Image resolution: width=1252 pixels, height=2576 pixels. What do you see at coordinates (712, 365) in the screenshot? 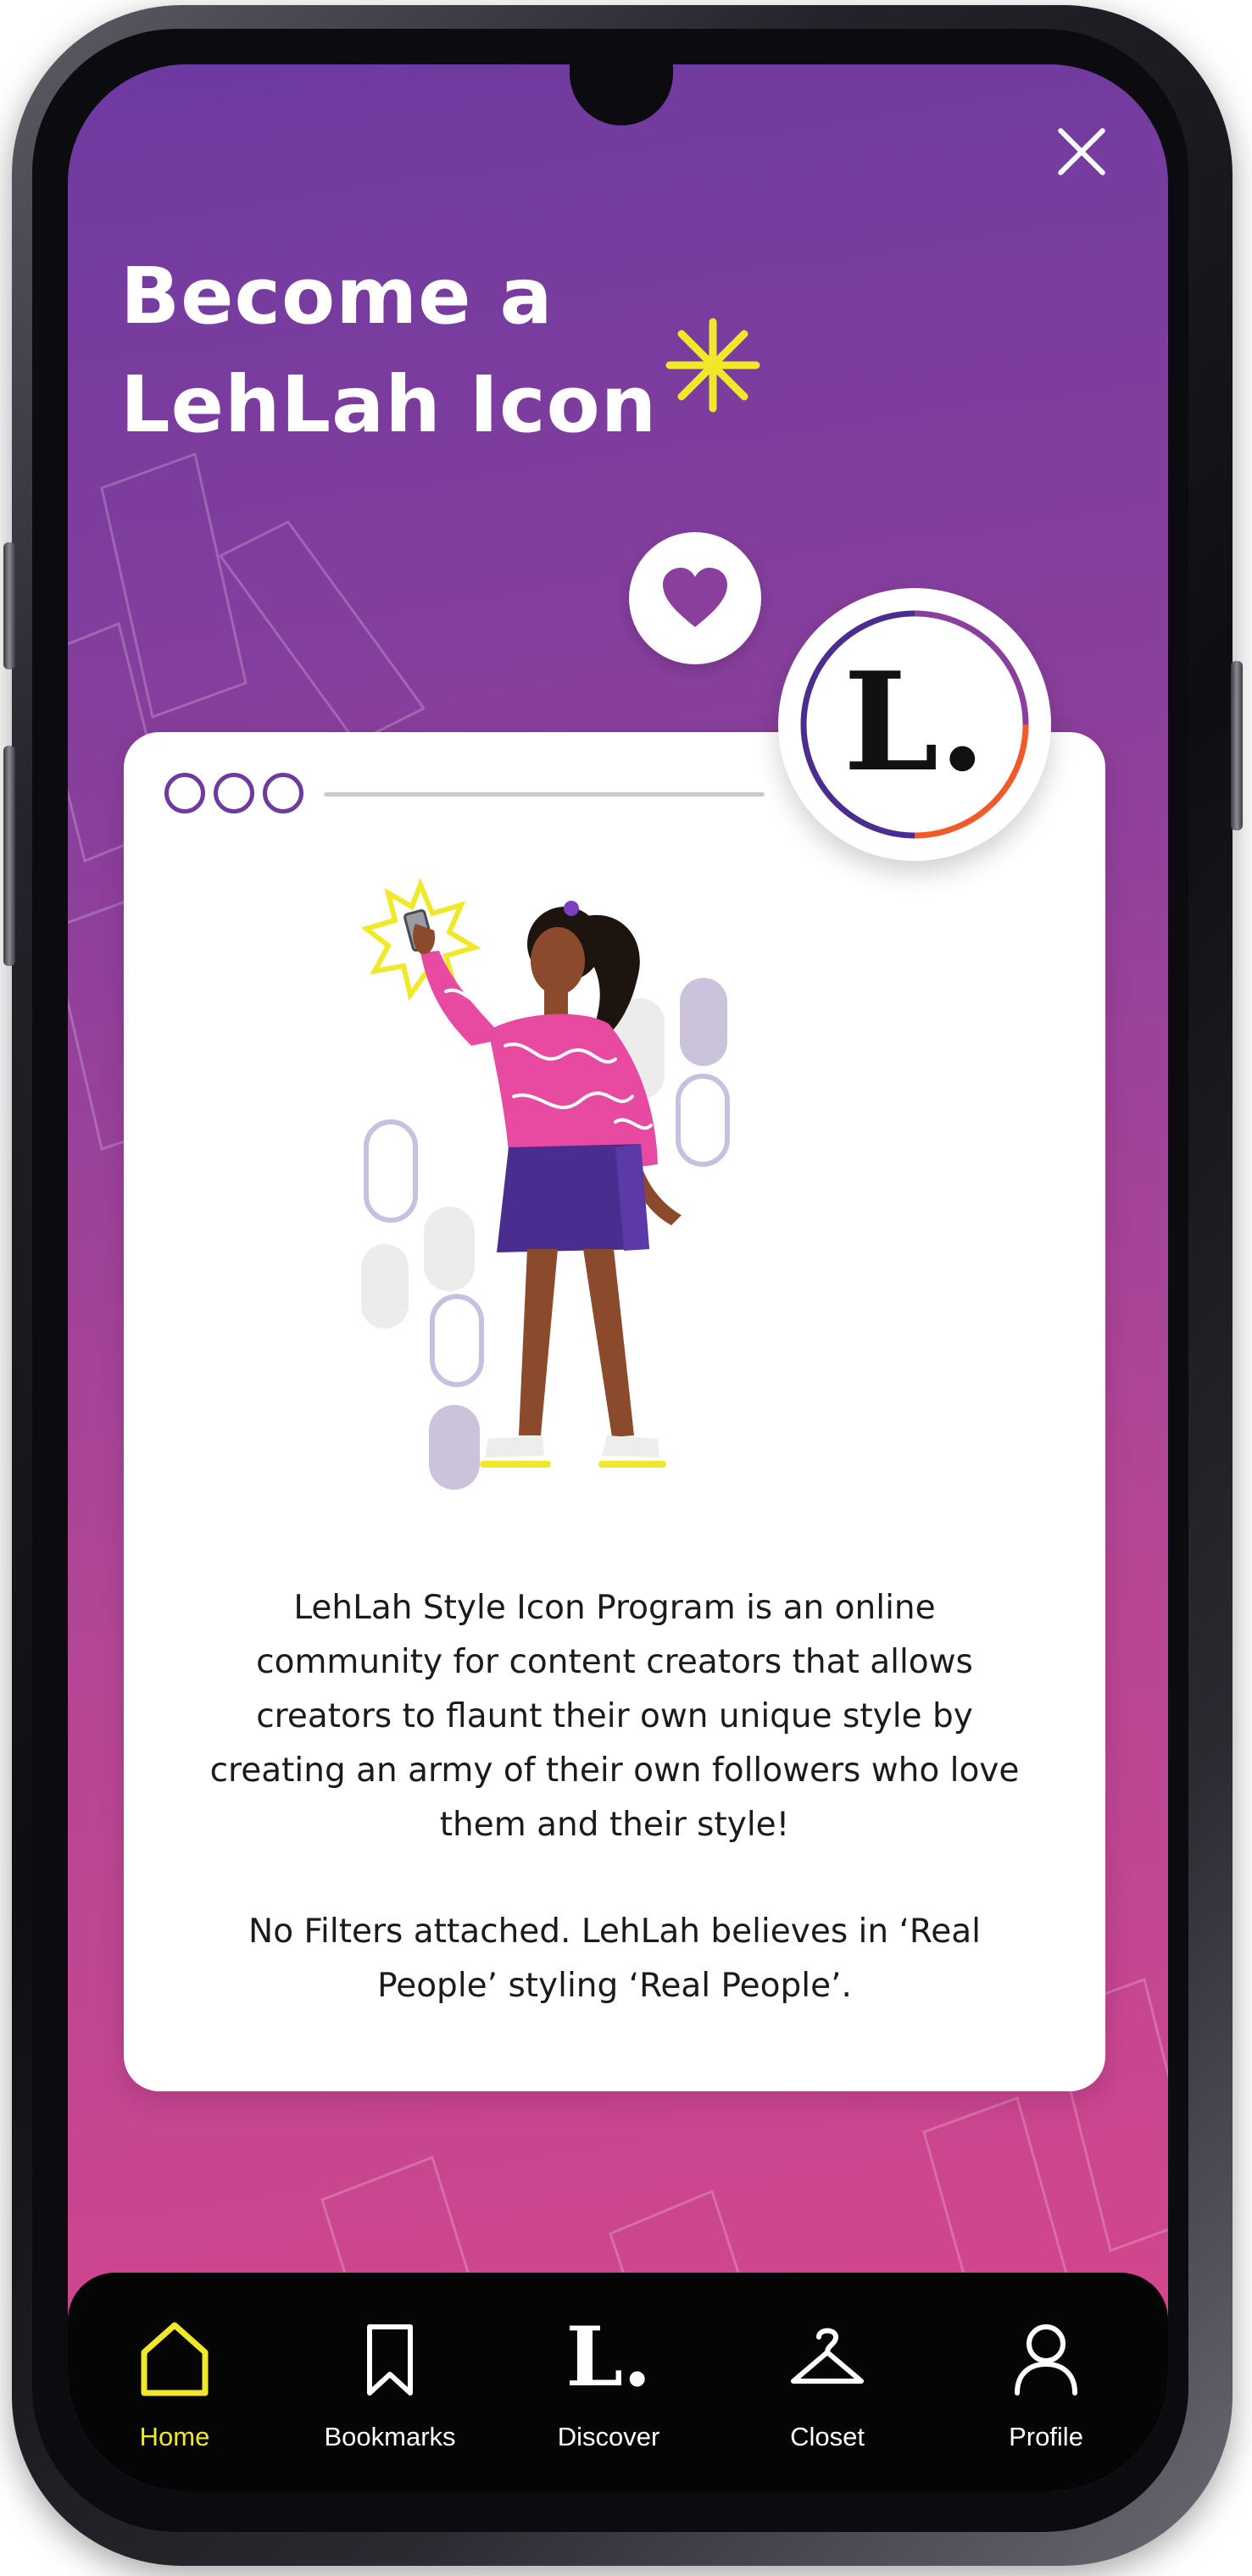
I see `sparkle-icon` at bounding box center [712, 365].